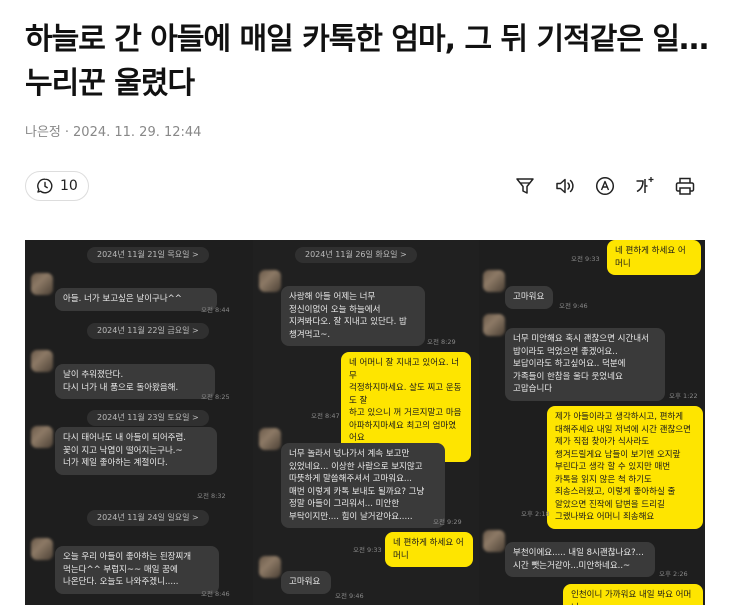 Image resolution: width=732 pixels, height=609 pixels. I want to click on comment-count: 10, so click(69, 186).